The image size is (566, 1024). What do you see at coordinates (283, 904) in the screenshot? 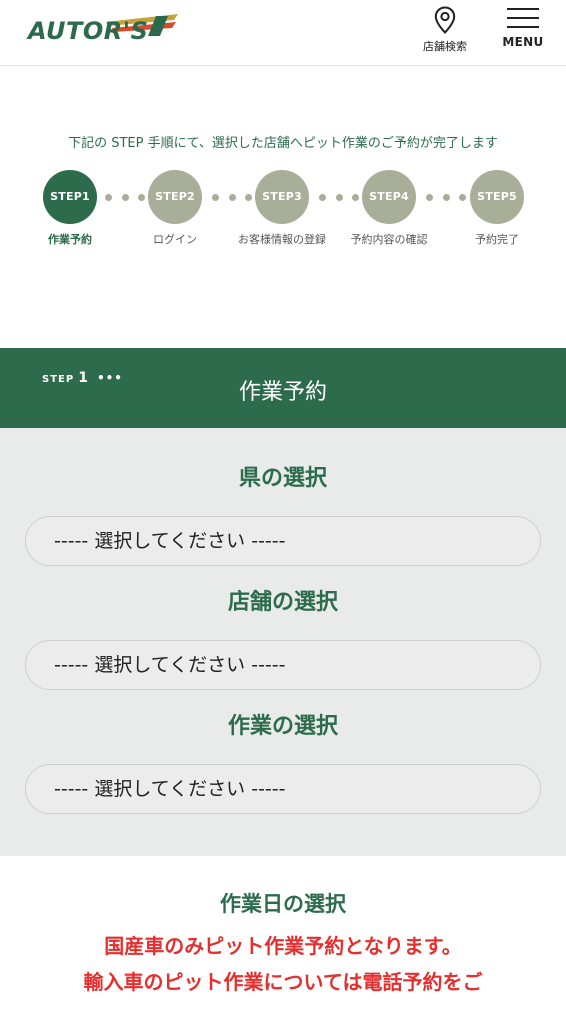
I see `date-section-title: 作業日の選択` at bounding box center [283, 904].